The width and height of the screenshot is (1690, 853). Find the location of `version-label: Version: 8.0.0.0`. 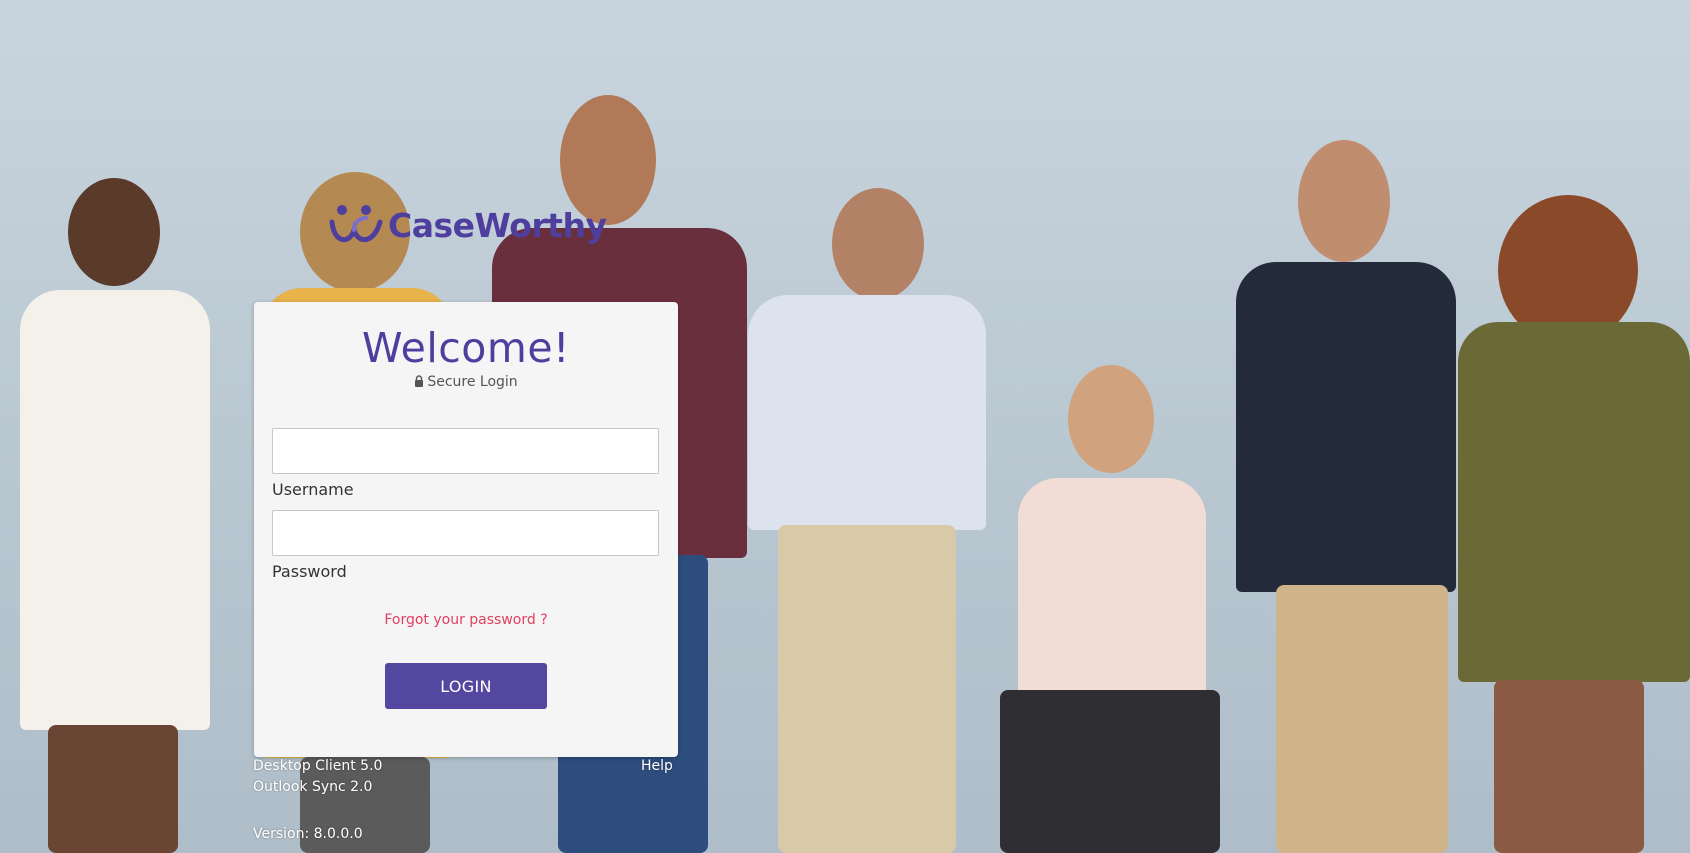

version-label: Version: 8.0.0.0 is located at coordinates (308, 834).